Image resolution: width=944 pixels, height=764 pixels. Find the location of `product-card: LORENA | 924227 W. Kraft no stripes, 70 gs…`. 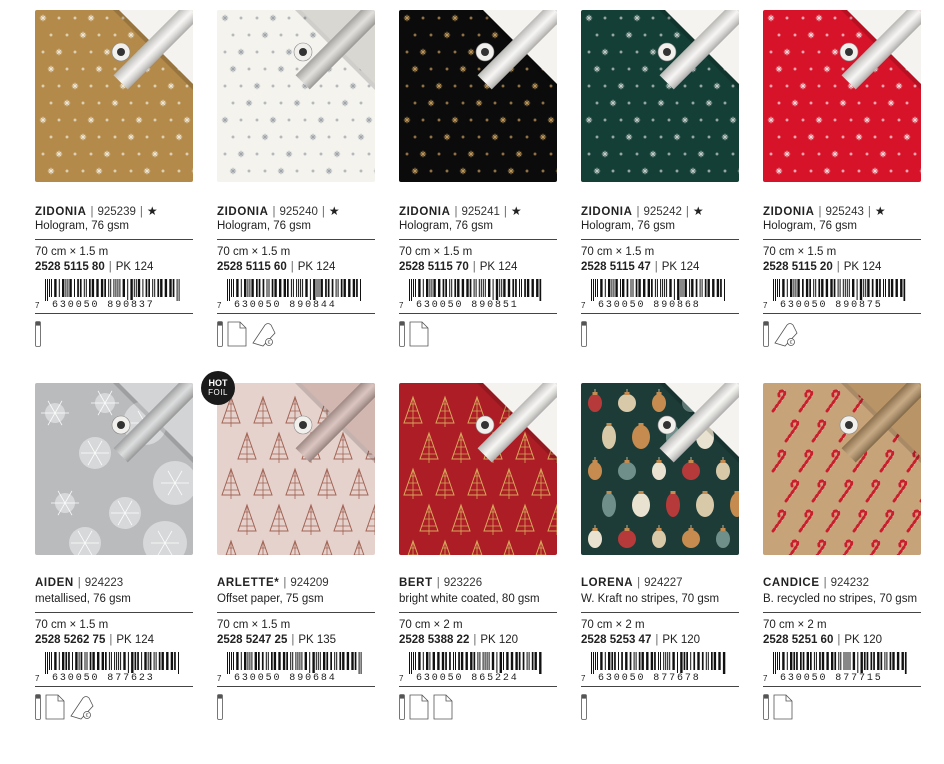

product-card: LORENA | 924227 W. Kraft no stripes, 70 gs… is located at coordinates (660, 552).